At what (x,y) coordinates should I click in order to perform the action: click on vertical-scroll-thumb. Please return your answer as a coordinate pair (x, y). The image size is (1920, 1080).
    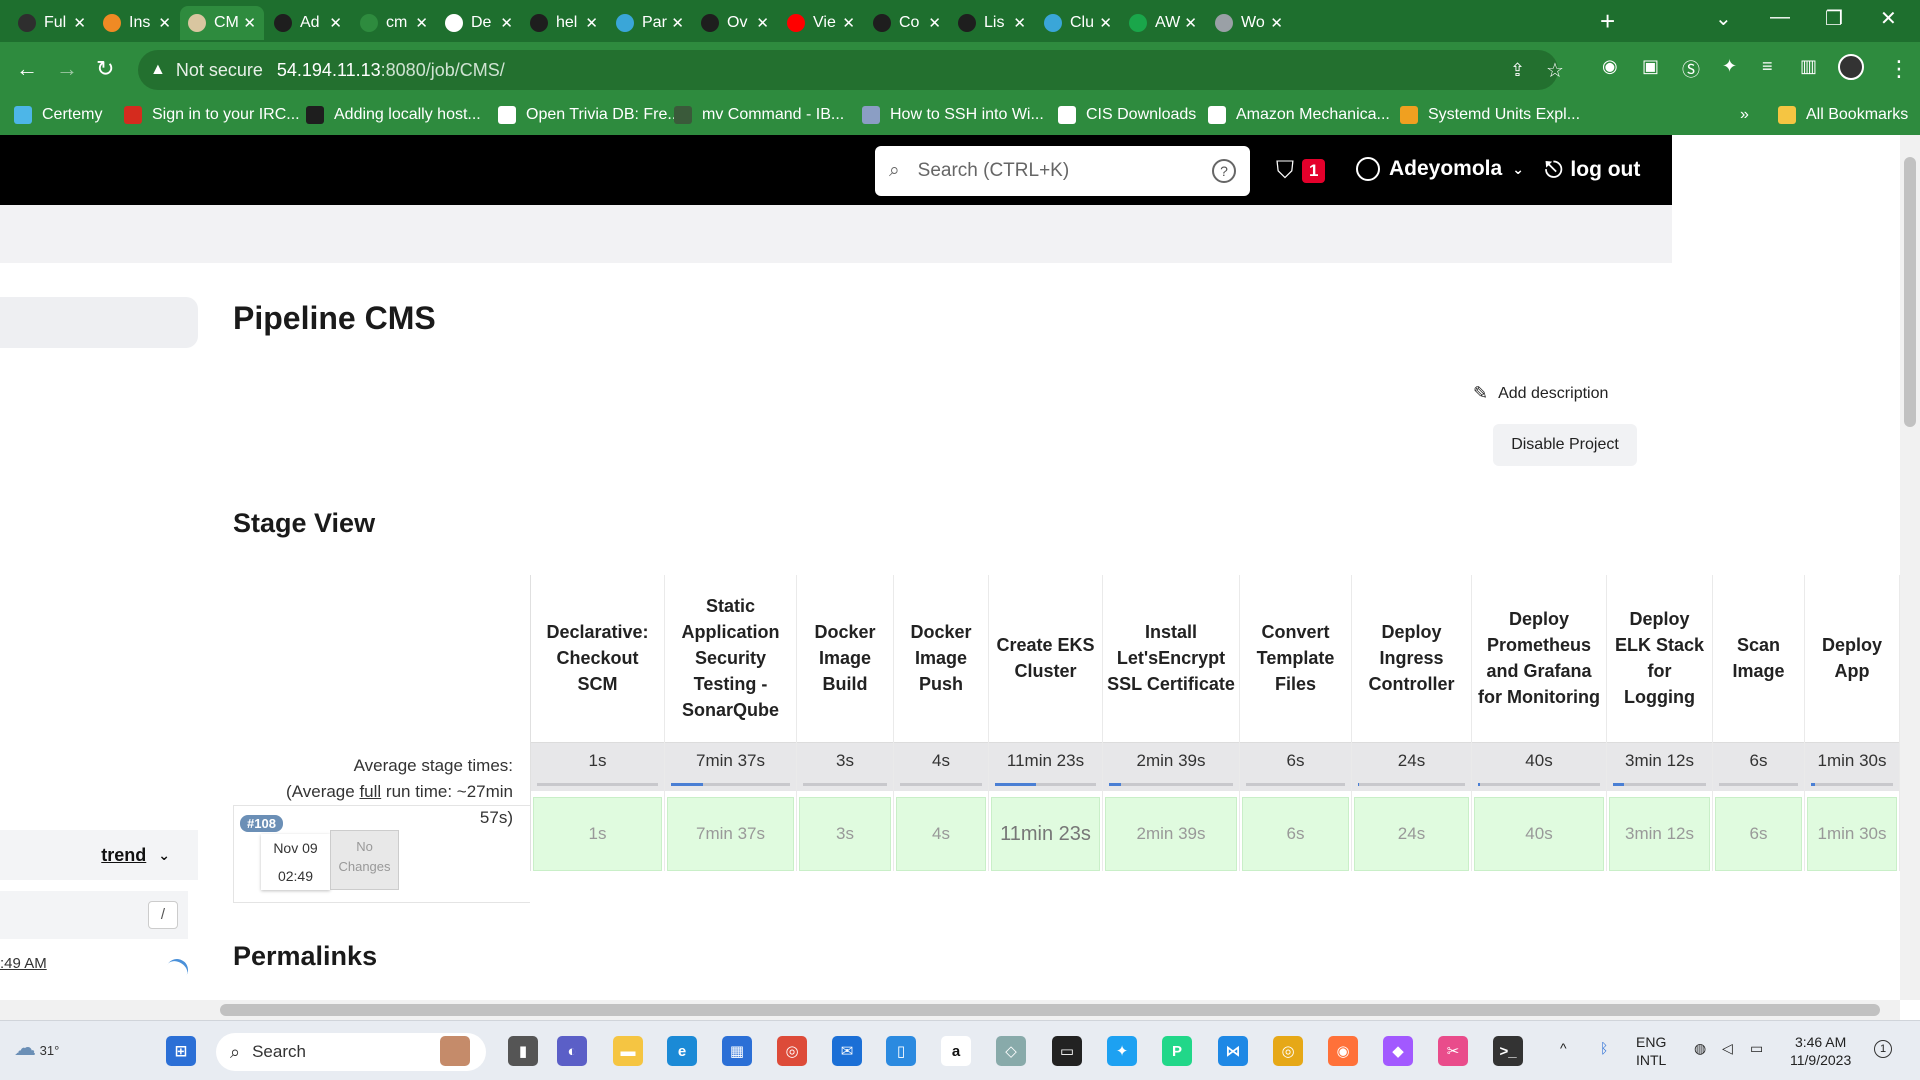
    Looking at the image, I should click on (1910, 292).